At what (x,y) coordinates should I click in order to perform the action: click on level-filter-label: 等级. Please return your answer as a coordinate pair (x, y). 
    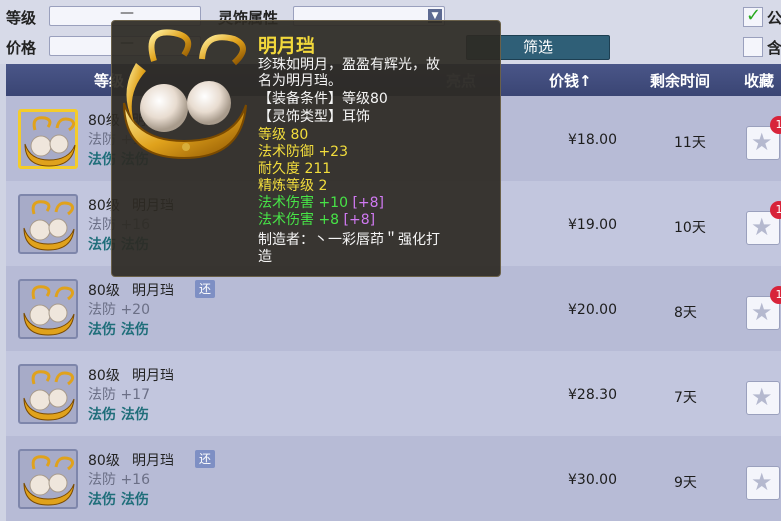
    Looking at the image, I should click on (21, 18).